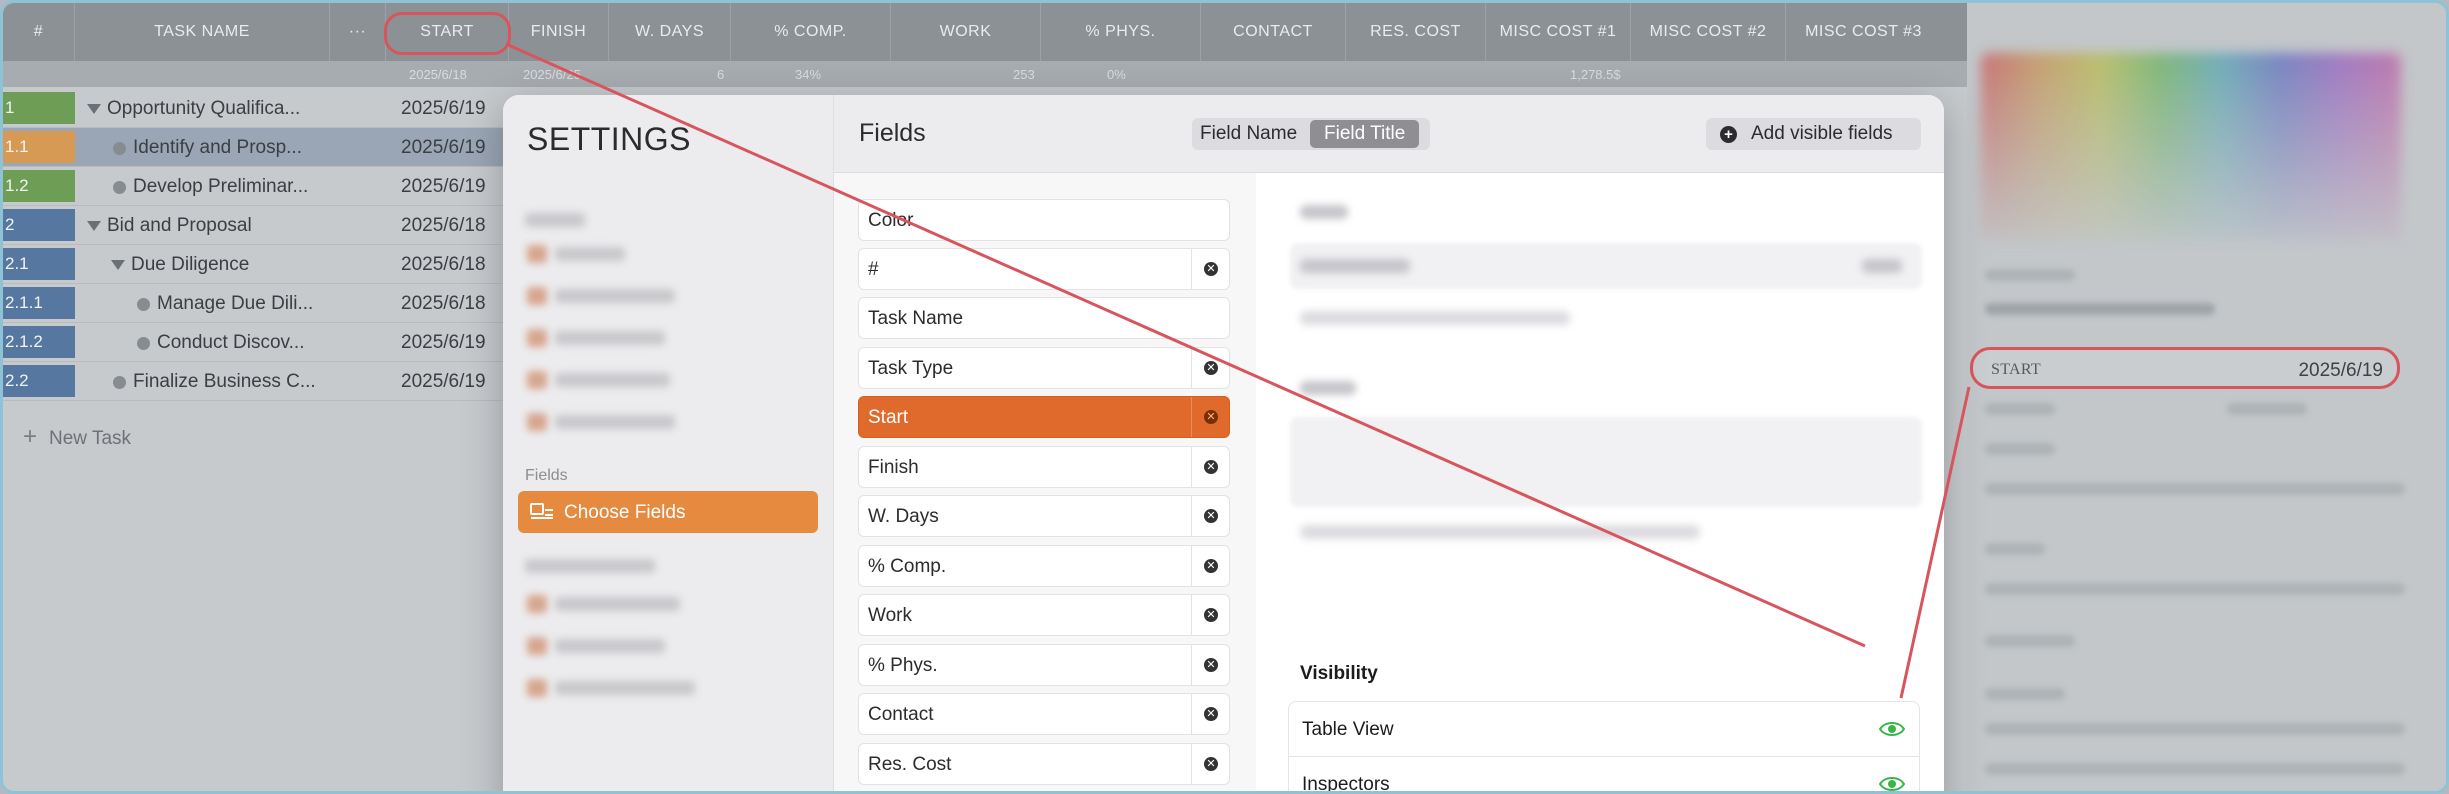 This screenshot has height=794, width=2449. Describe the element at coordinates (609, 139) in the screenshot. I see `settings-title: SETTINGS` at that location.